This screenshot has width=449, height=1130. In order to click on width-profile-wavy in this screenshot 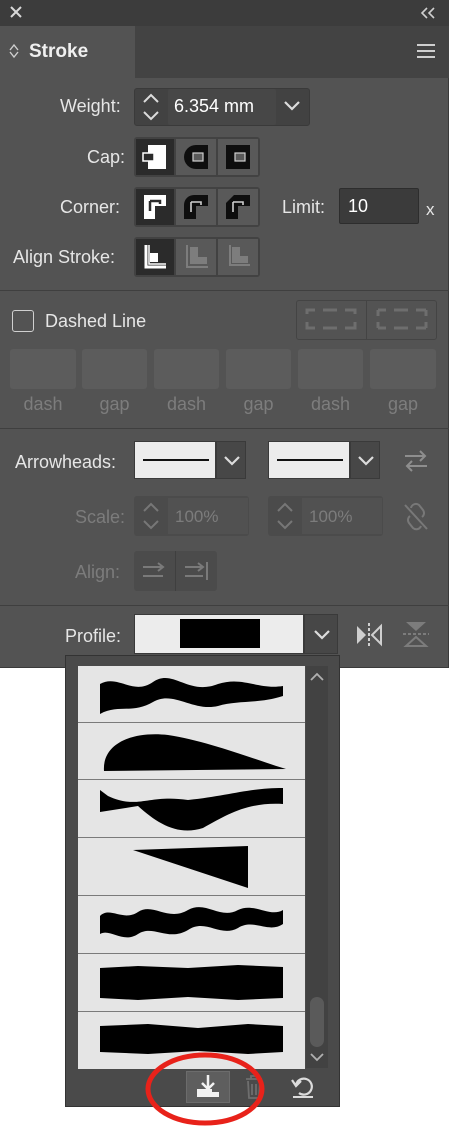, I will do `click(191, 695)`.